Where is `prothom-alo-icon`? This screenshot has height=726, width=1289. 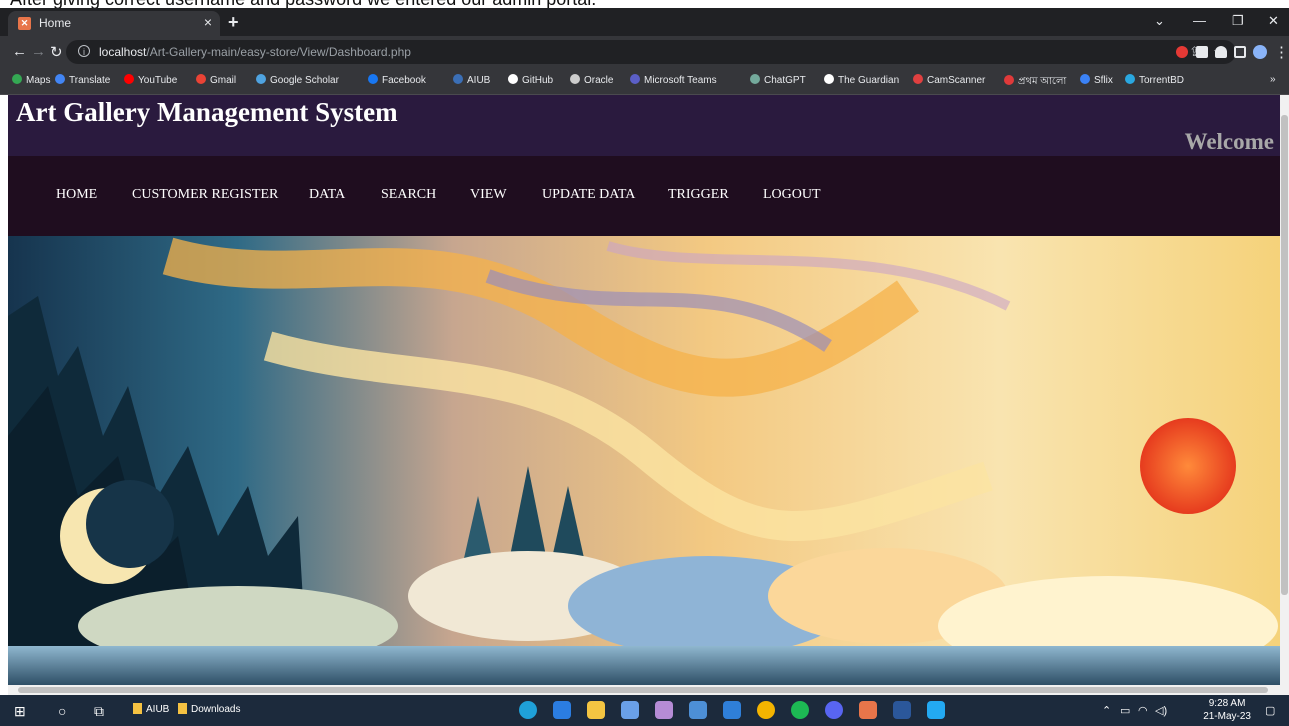
prothom-alo-icon is located at coordinates (1009, 80).